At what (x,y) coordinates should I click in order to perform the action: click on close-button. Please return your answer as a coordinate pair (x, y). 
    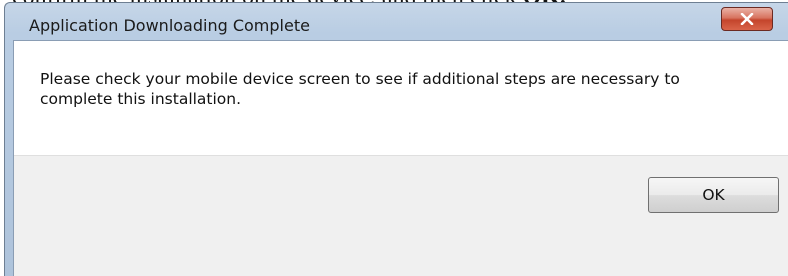
    Looking at the image, I should click on (747, 19).